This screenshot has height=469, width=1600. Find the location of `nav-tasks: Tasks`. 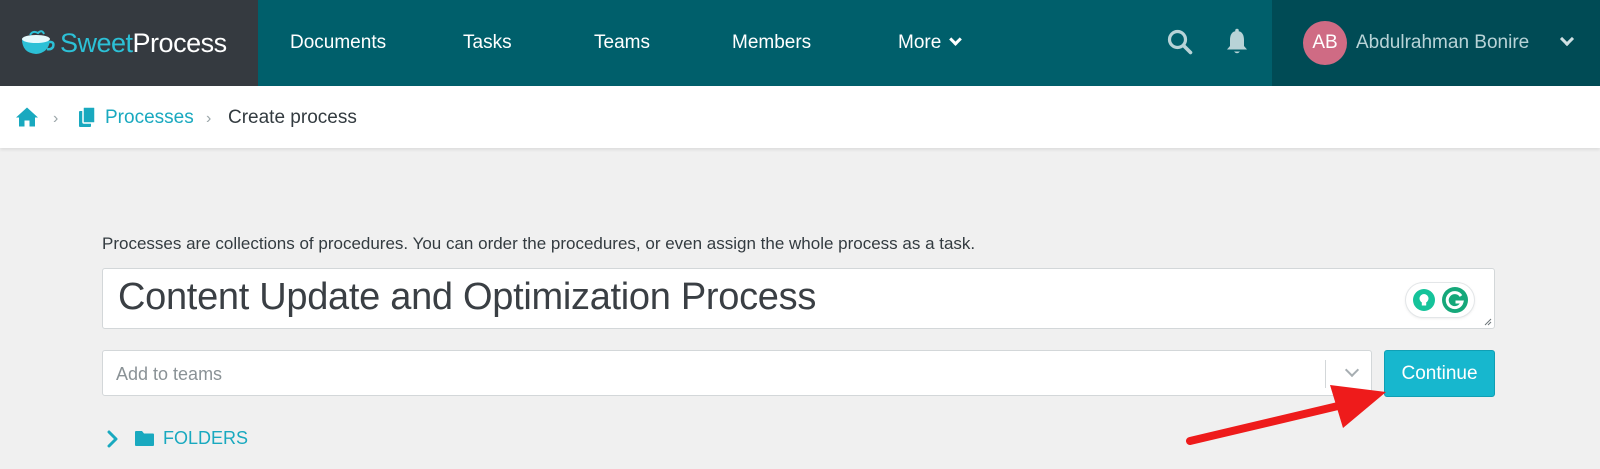

nav-tasks: Tasks is located at coordinates (487, 43).